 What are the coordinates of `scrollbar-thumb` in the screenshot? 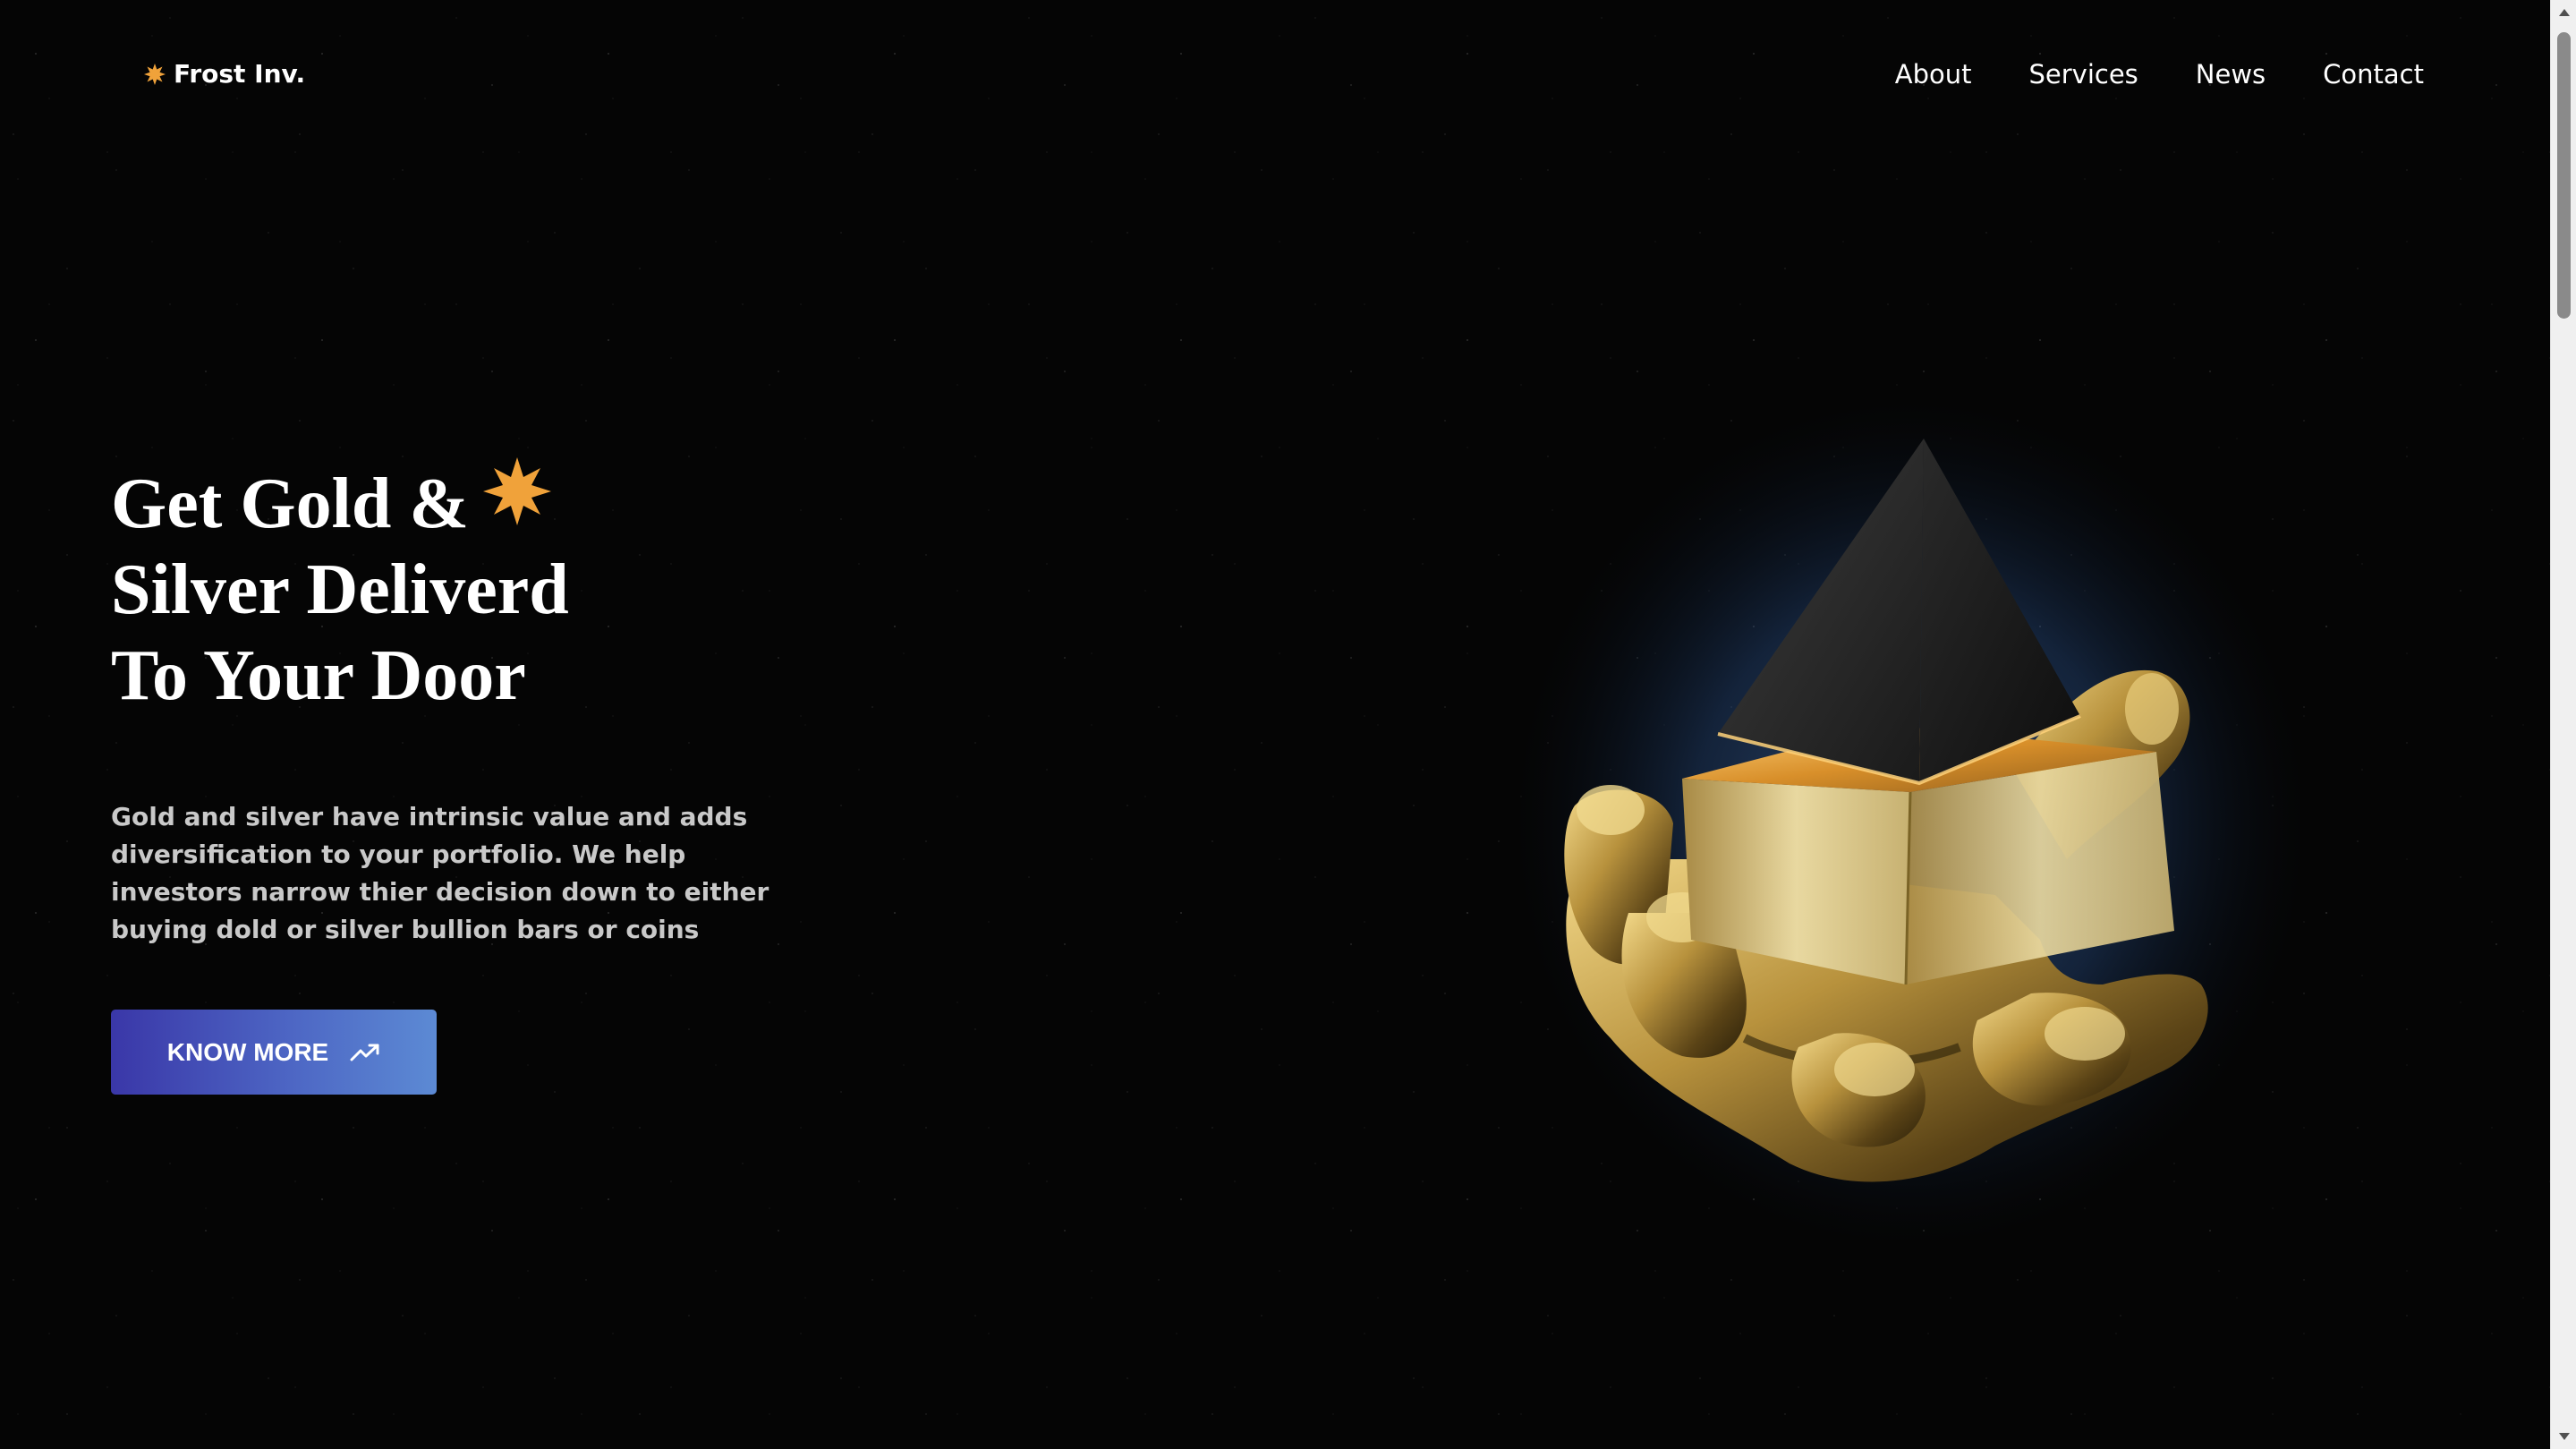 It's located at (2564, 175).